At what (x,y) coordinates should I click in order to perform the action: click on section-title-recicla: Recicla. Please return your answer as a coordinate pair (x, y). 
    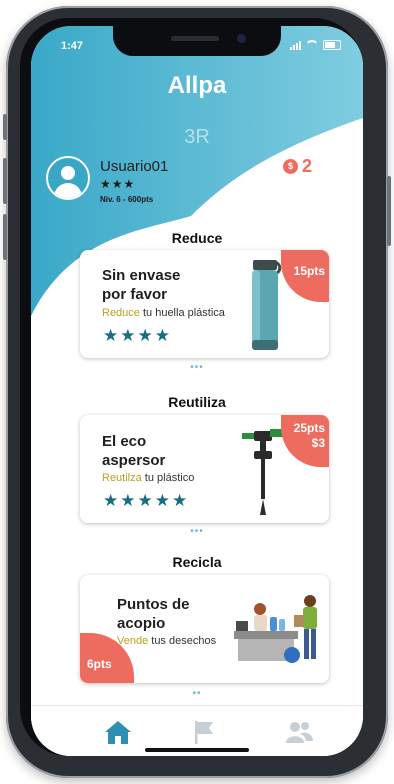
    Looking at the image, I should click on (197, 562).